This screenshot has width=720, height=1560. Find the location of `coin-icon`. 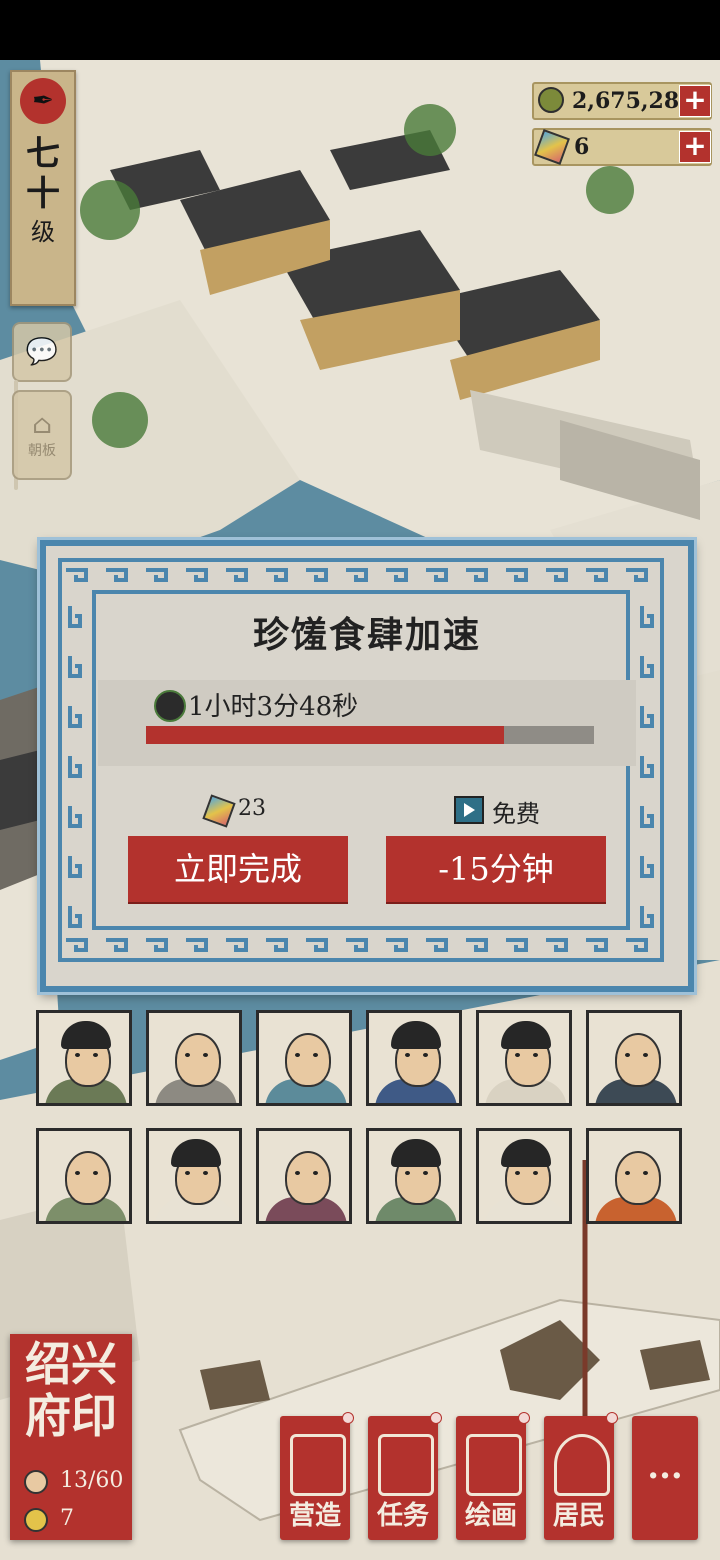

coin-icon is located at coordinates (551, 100).